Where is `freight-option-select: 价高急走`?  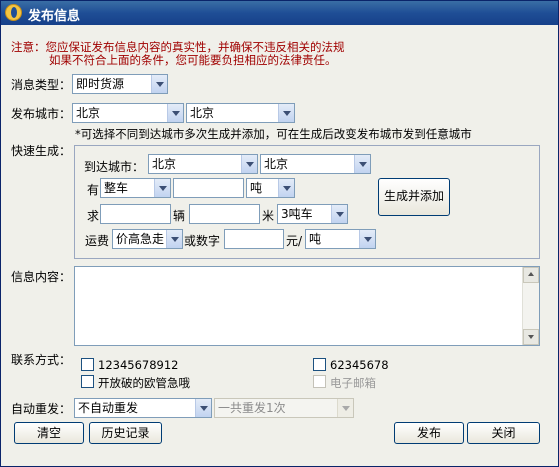 freight-option-select: 价高急走 is located at coordinates (147, 239).